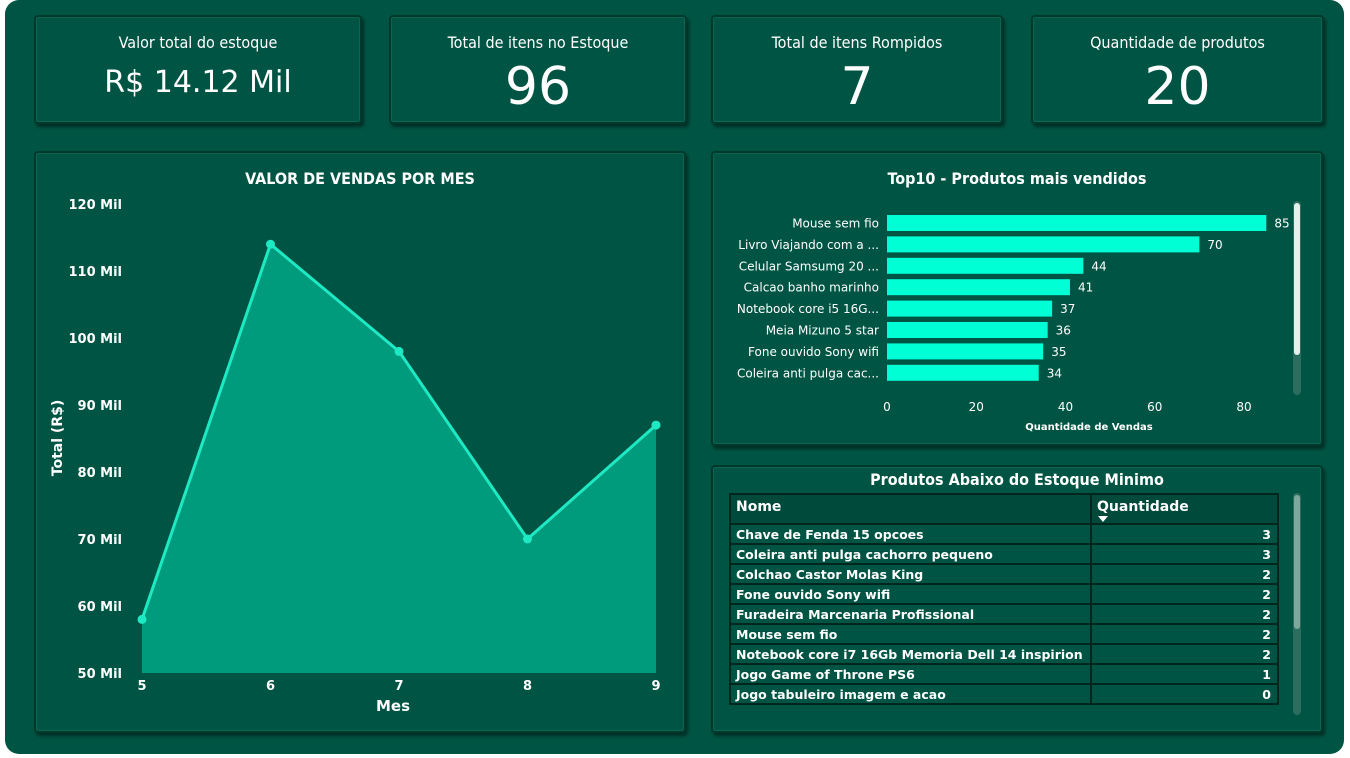 This screenshot has height=758, width=1350. I want to click on table-scrollbar-thumb, so click(1297, 562).